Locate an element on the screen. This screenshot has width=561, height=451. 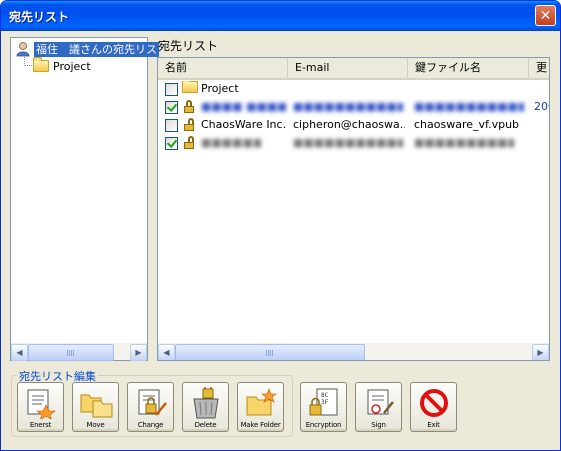
user-icon is located at coordinates (23, 49).